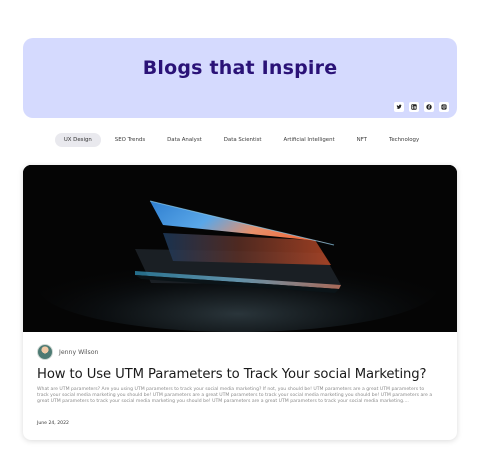  What do you see at coordinates (53, 423) in the screenshot?
I see `post-date: June 24, 2022` at bounding box center [53, 423].